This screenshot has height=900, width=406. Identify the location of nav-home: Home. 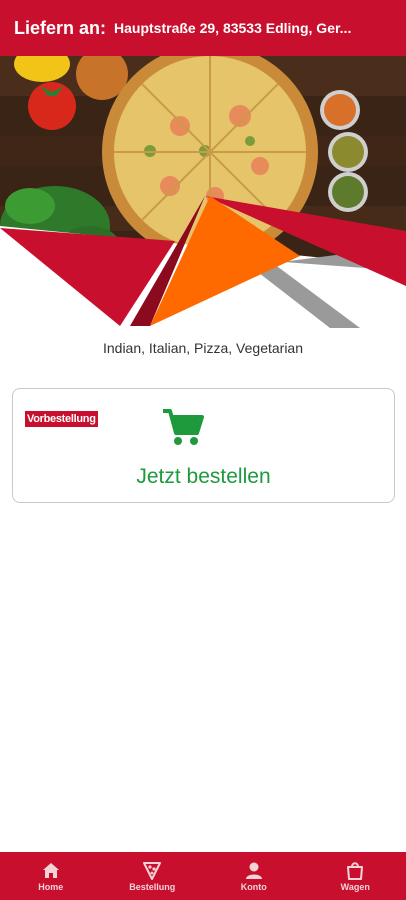
(51, 876).